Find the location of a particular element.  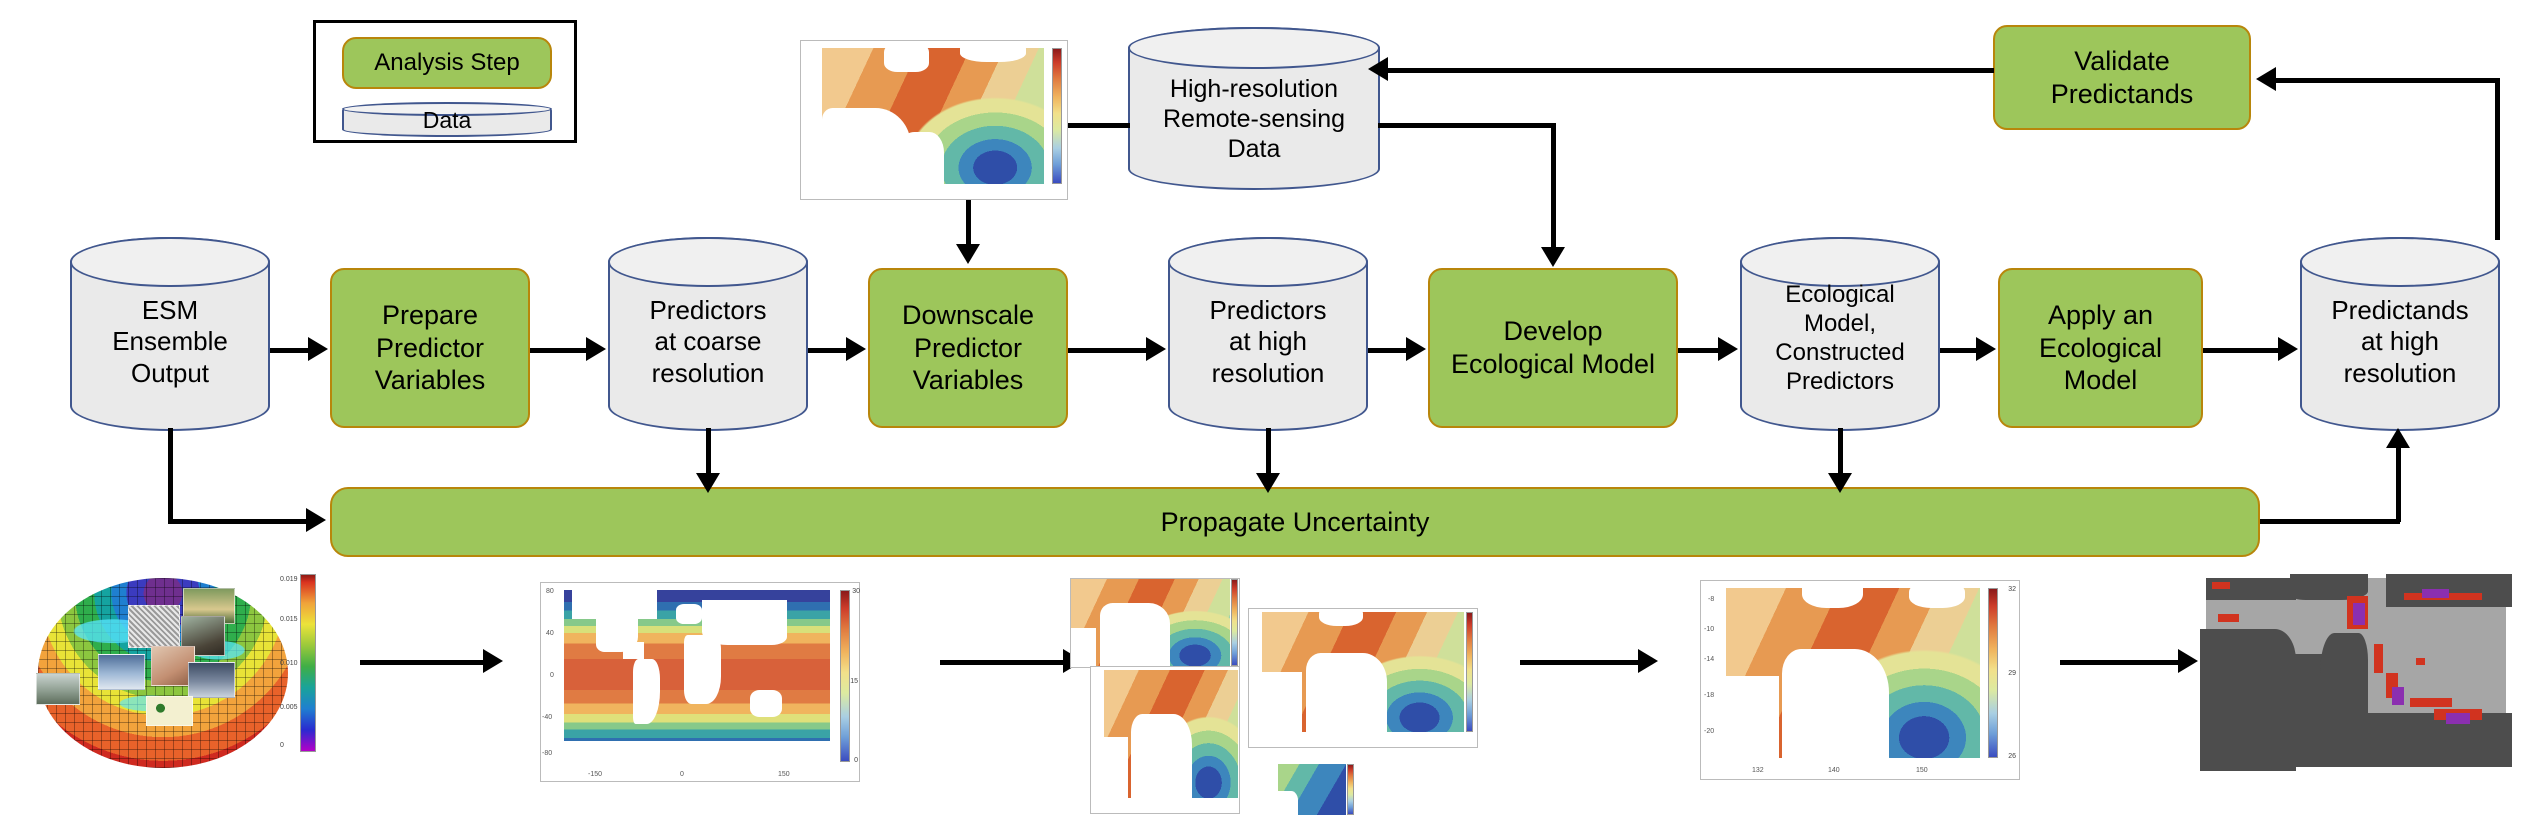

step-propagate-uncertainty-label: Propagate Uncertainty is located at coordinates (1295, 521).